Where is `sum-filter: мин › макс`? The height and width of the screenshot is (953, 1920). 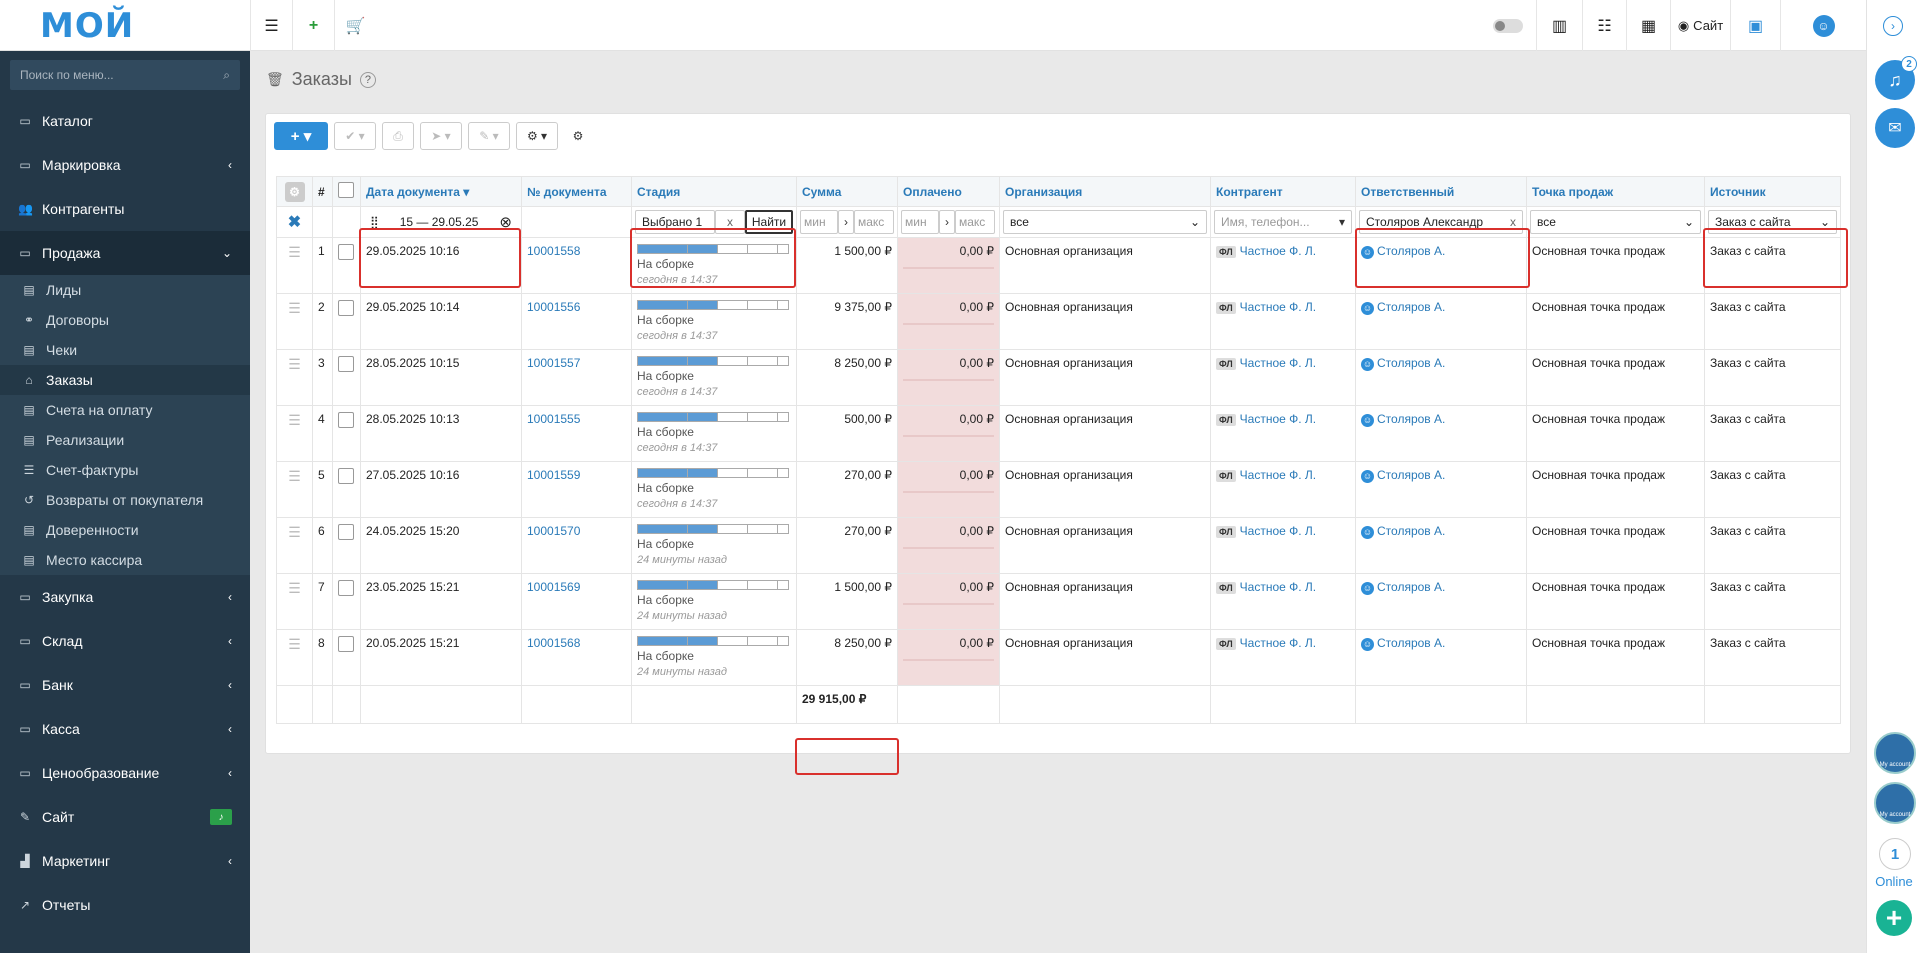
sum-filter: мин › макс is located at coordinates (847, 222).